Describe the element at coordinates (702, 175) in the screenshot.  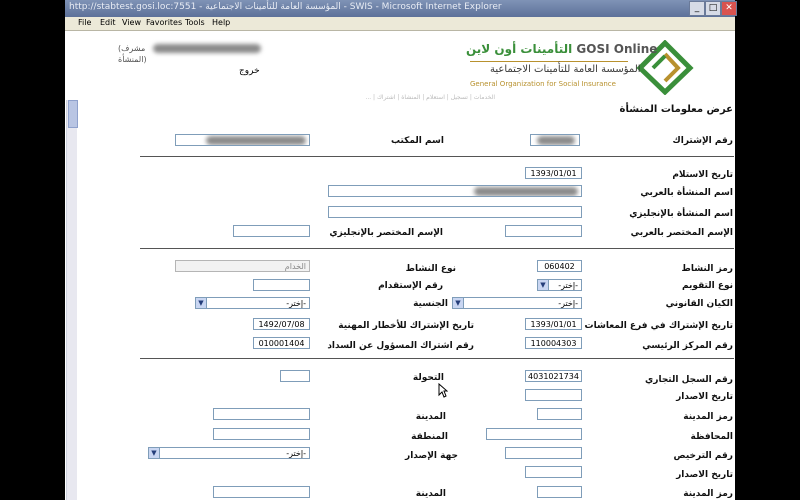
I see `receive-date-label: تاريخ الاستلام` at that location.